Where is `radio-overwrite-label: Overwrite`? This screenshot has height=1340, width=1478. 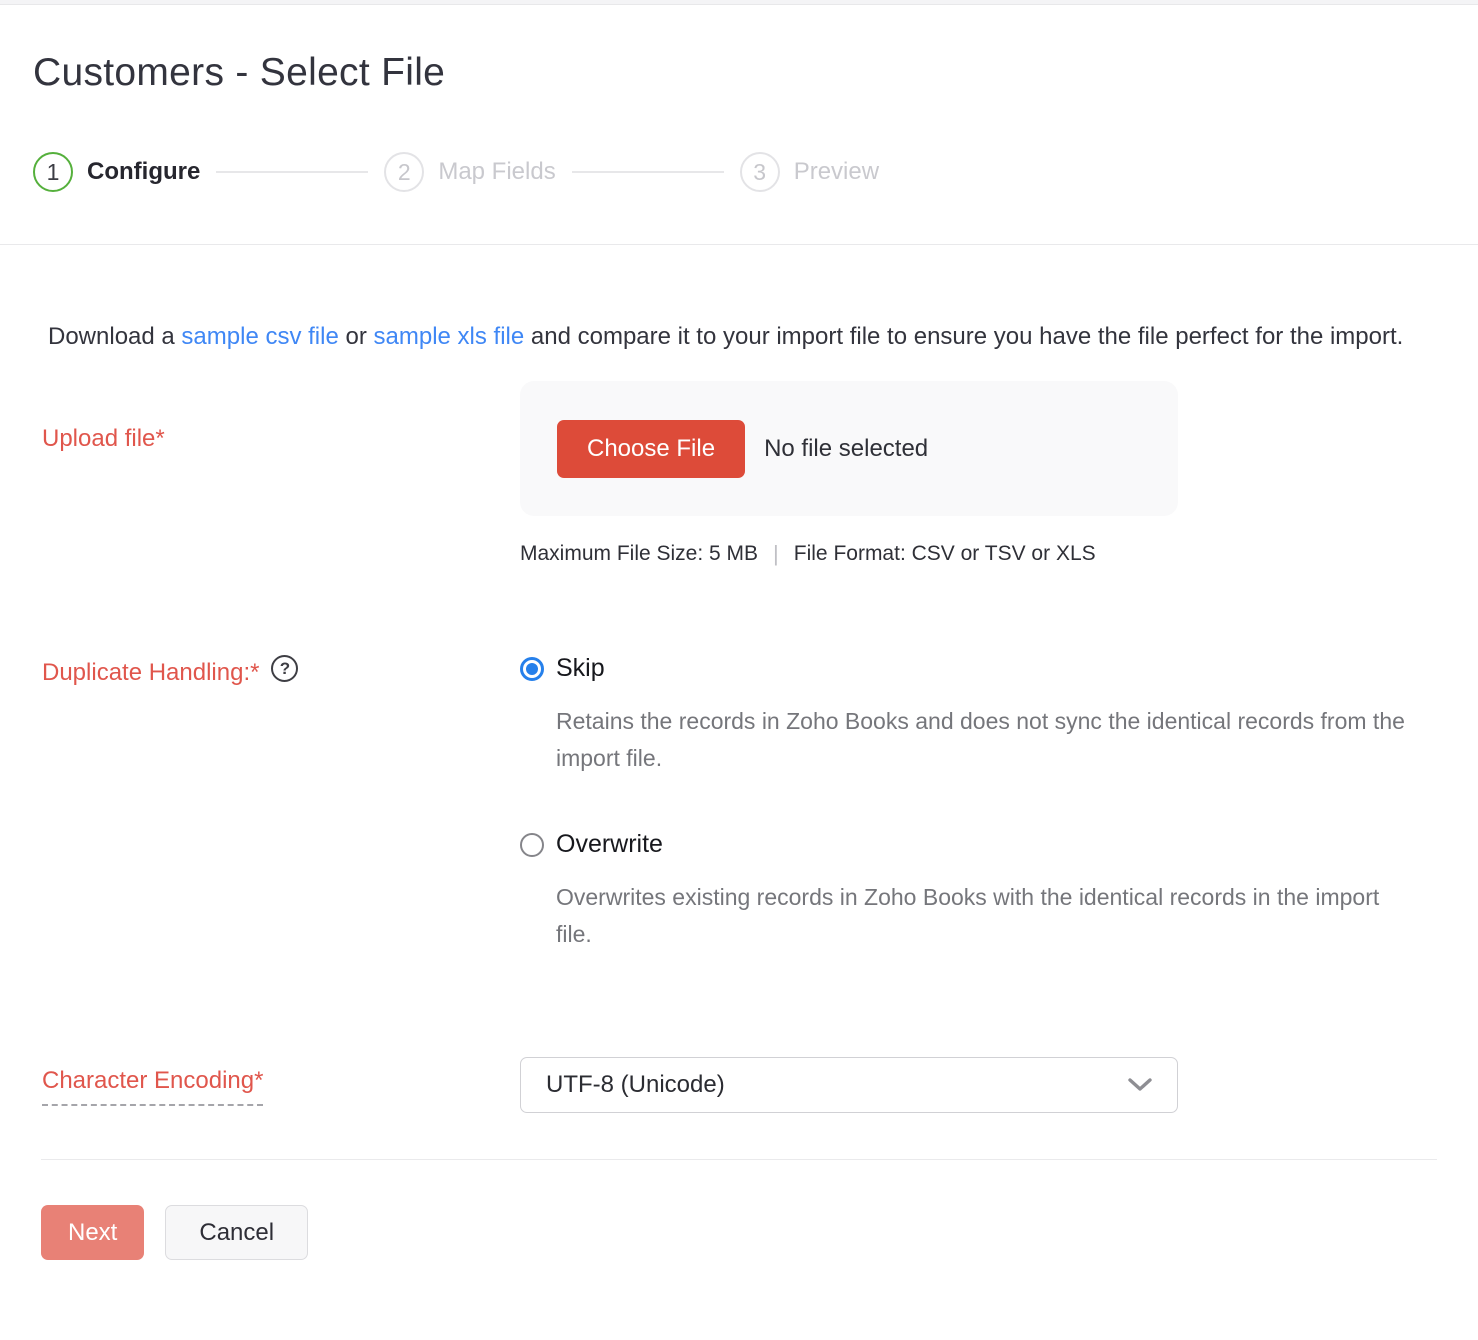
radio-overwrite-label: Overwrite is located at coordinates (609, 844).